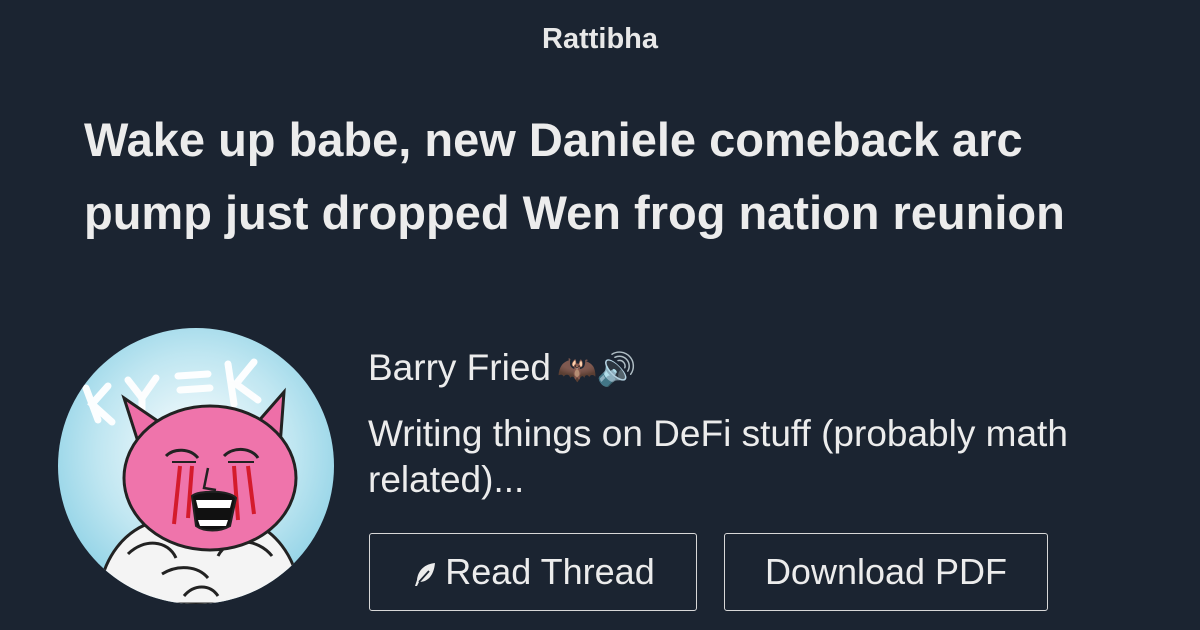 The width and height of the screenshot is (1200, 630). What do you see at coordinates (596, 369) in the screenshot?
I see `bat-speaker-emoji: 🦇🔊` at bounding box center [596, 369].